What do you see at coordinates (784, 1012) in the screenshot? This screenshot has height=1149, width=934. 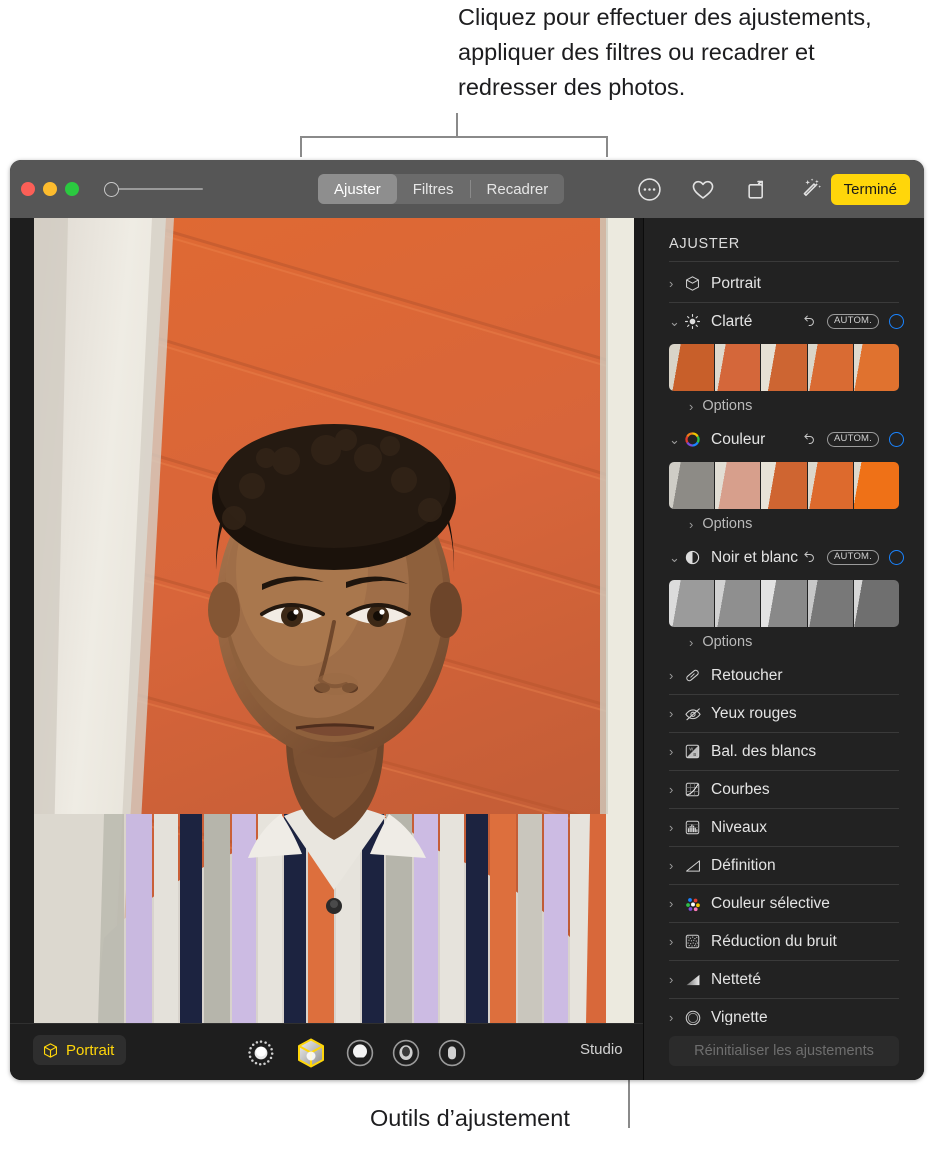 I see `sidebar-item-vignette: › Vignette` at bounding box center [784, 1012].